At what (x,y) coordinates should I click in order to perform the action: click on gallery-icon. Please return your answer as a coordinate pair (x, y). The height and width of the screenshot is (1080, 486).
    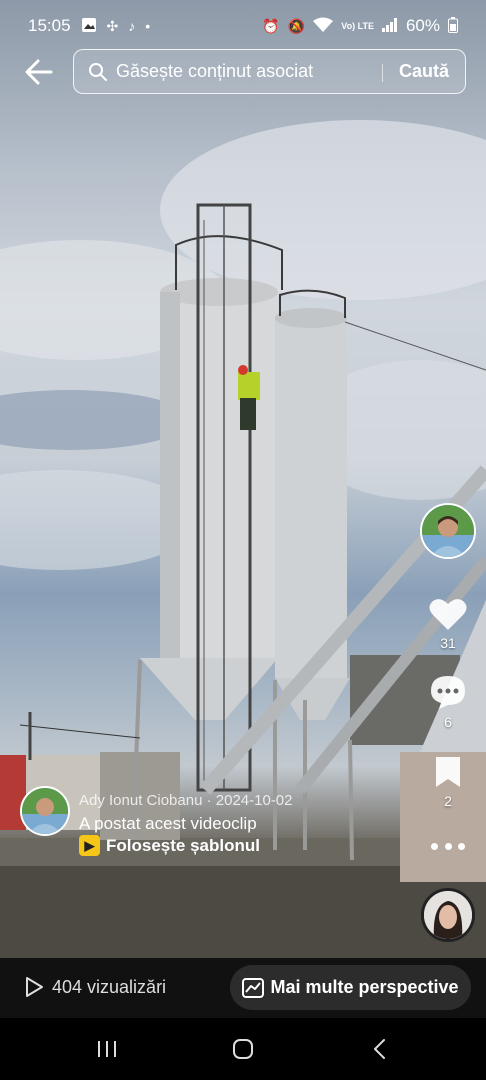
    Looking at the image, I should click on (89, 26).